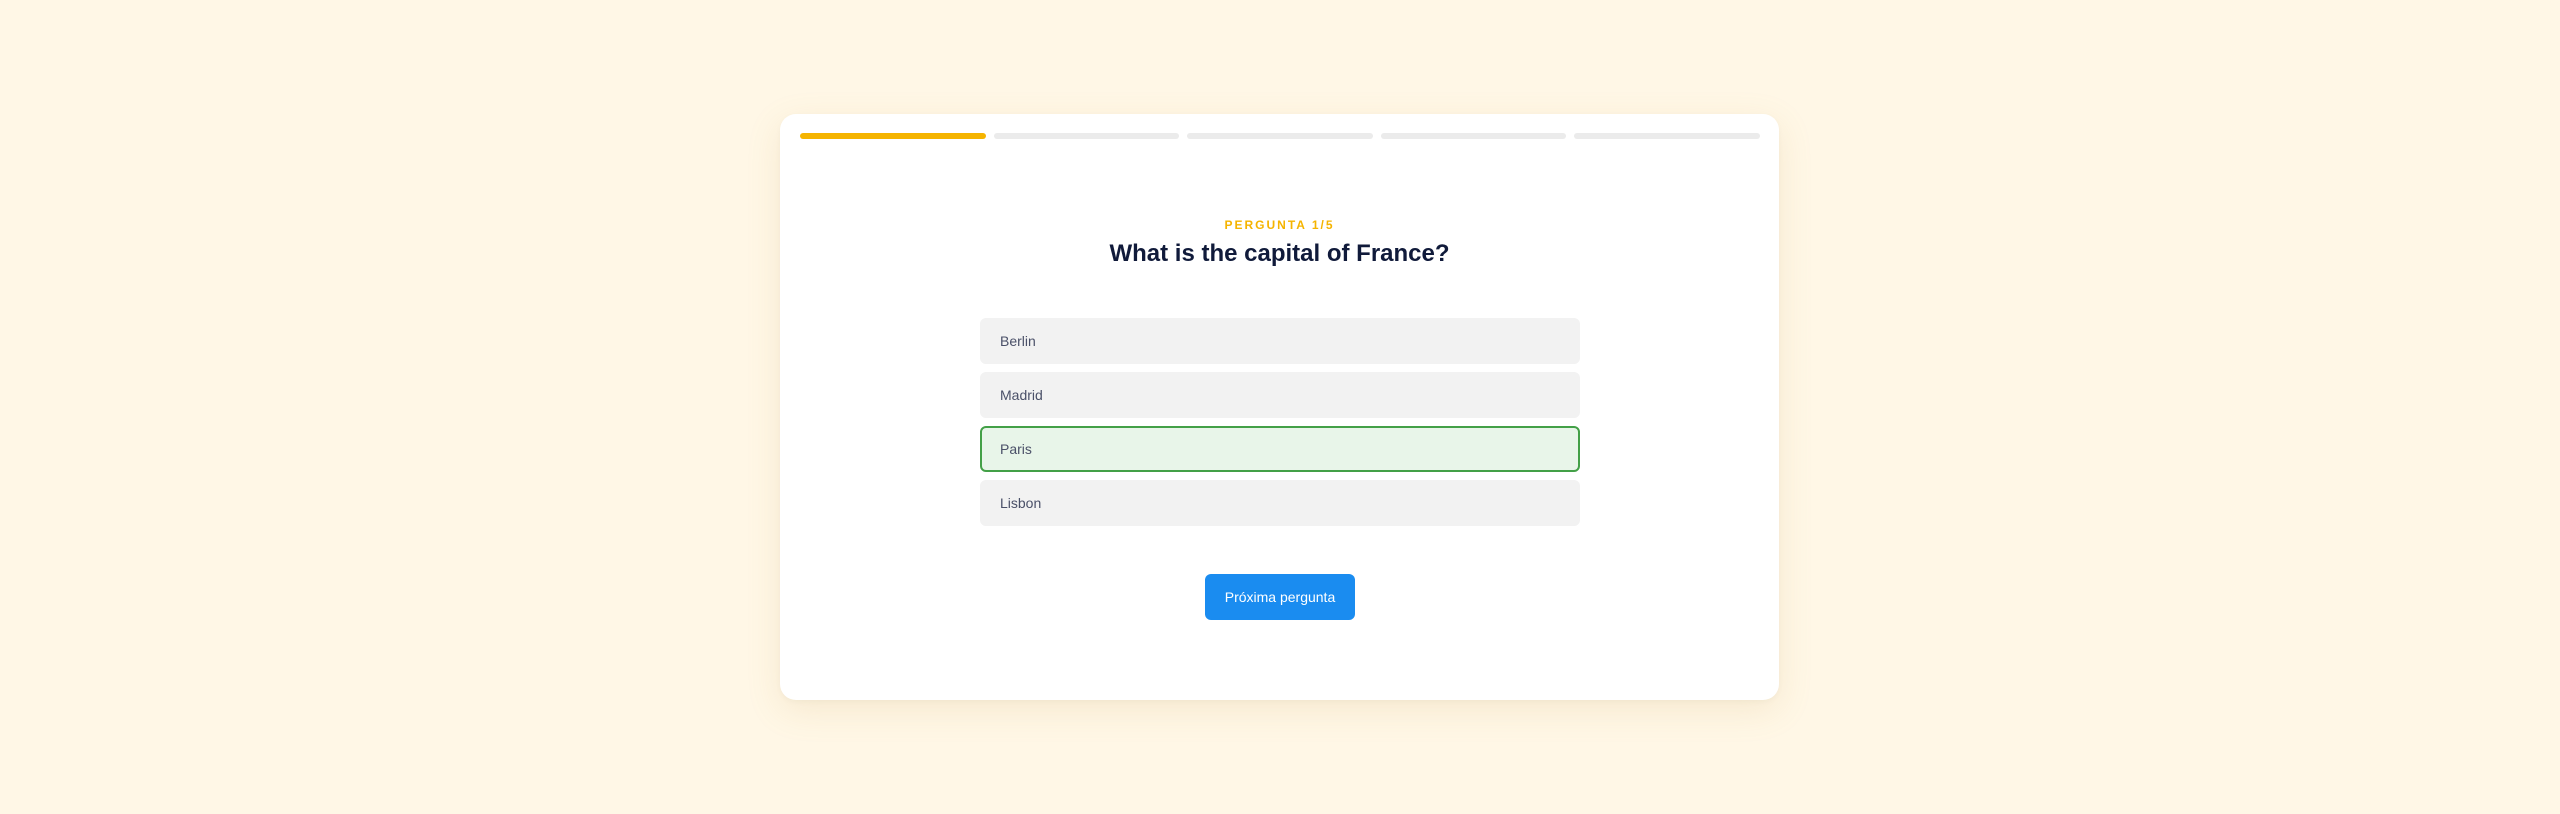 The image size is (2560, 814). I want to click on next-question-button: Próxima pergunta, so click(1280, 597).